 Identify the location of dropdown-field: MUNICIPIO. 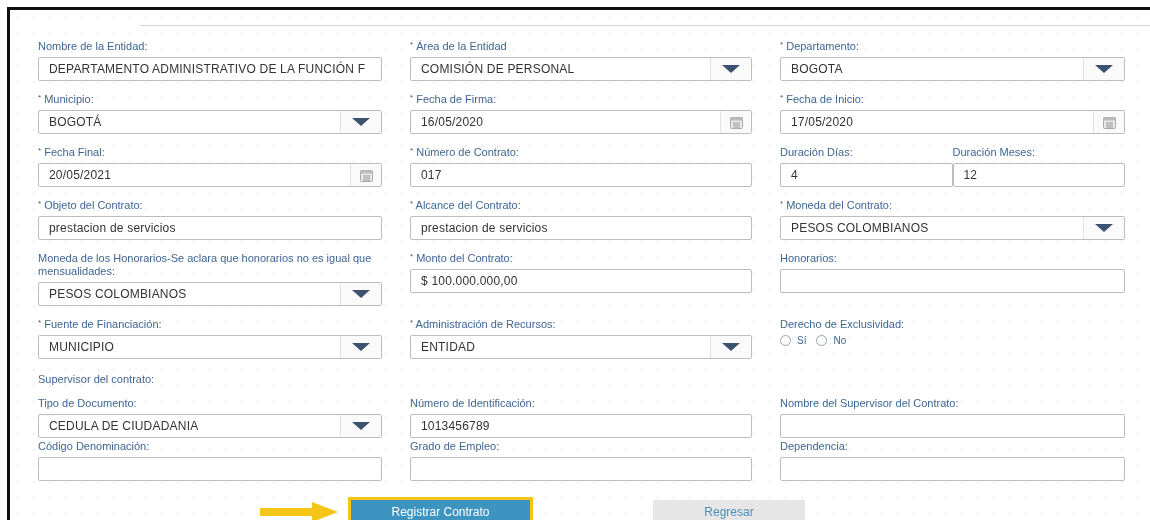
(210, 347).